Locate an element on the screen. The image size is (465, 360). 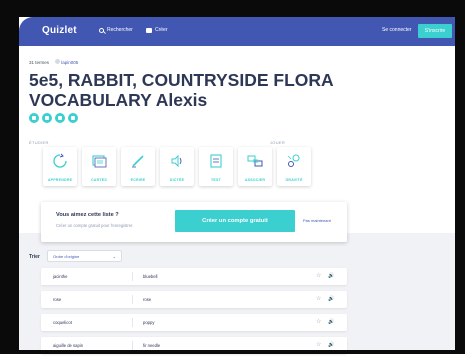
create-label: Créer is located at coordinates (161, 30).